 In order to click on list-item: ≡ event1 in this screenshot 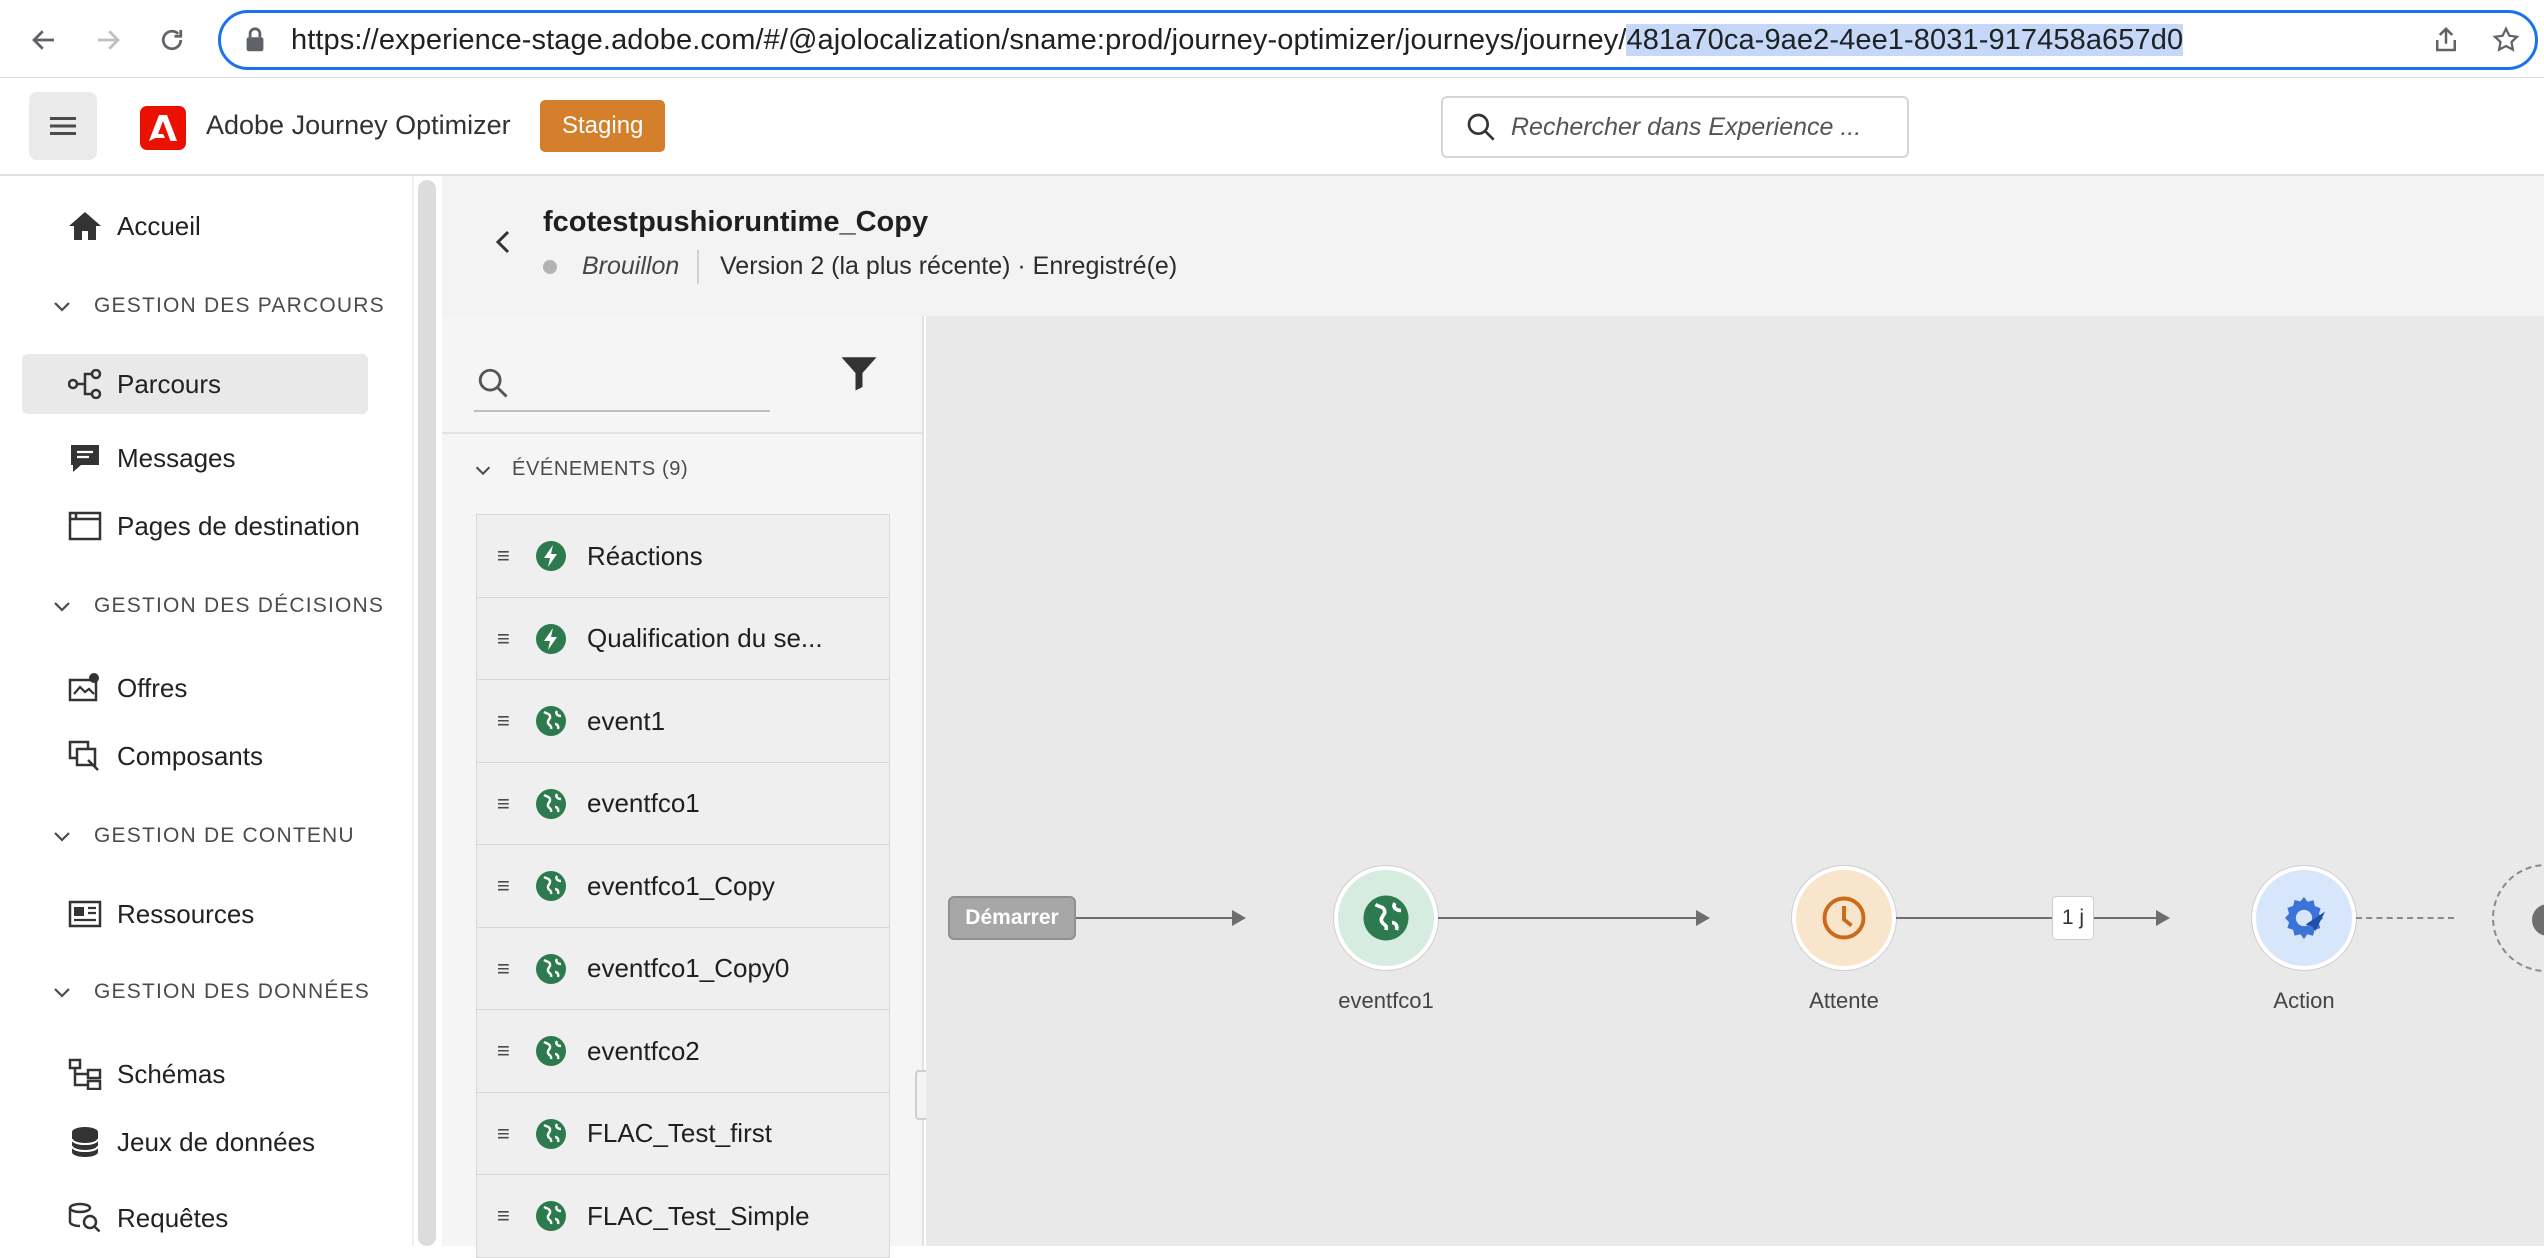, I will do `click(683, 721)`.